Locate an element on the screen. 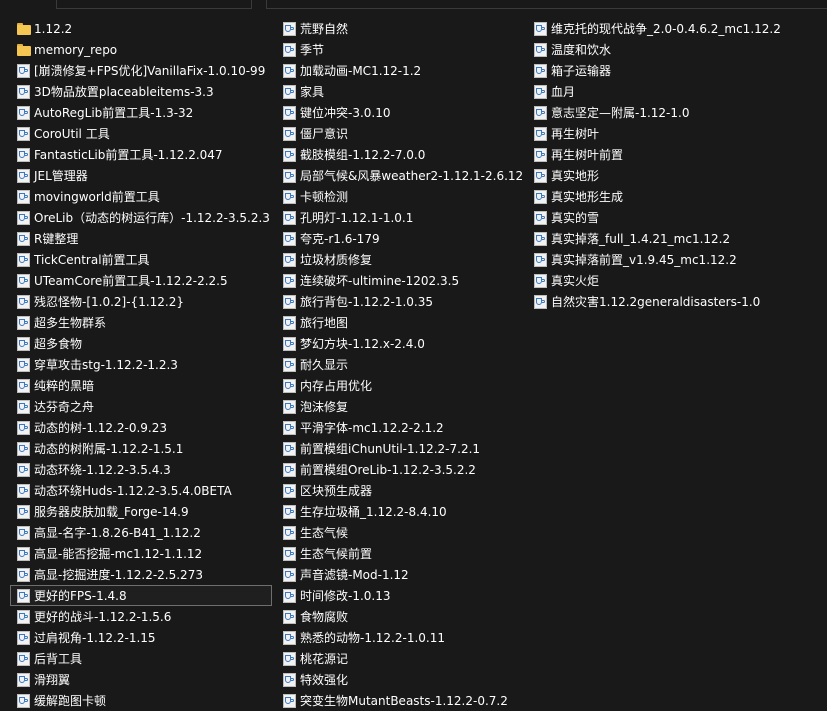 The height and width of the screenshot is (711, 827). file-item: 高显-挖掘进度-1.12.2-2.5.273 is located at coordinates (141, 574).